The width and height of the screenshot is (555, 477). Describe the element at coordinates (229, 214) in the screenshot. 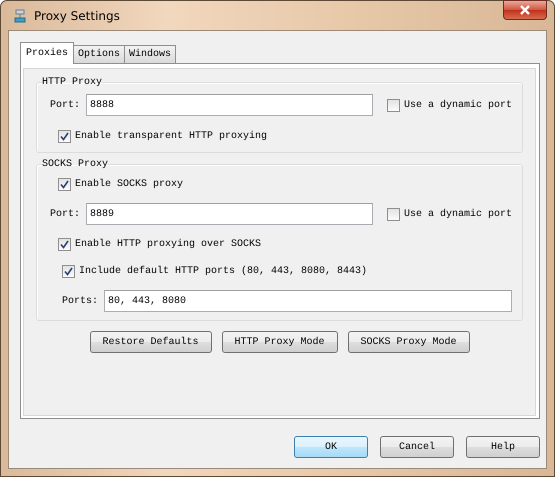

I see `port-field: 8889` at that location.